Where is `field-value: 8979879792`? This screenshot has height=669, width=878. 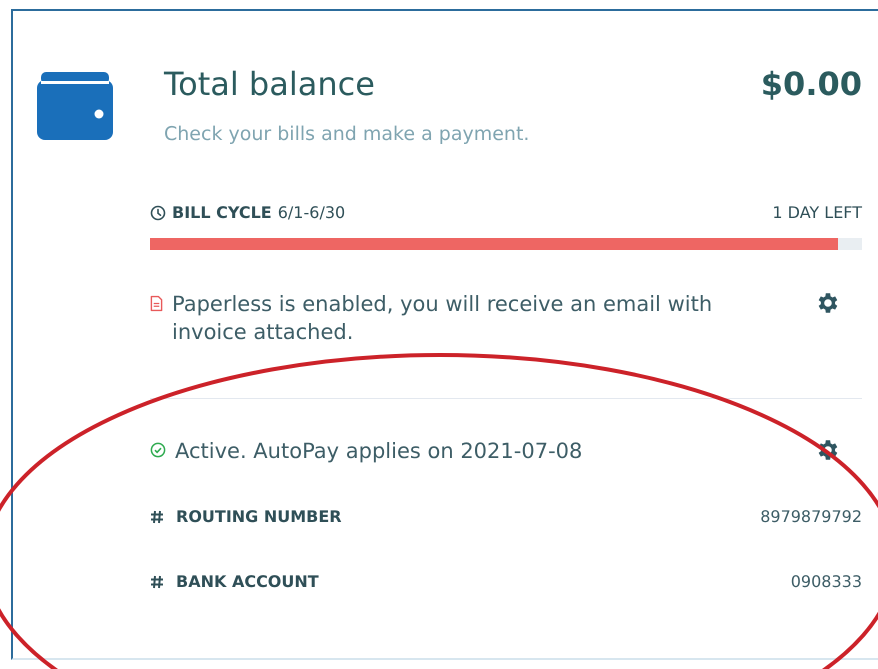 field-value: 8979879792 is located at coordinates (811, 516).